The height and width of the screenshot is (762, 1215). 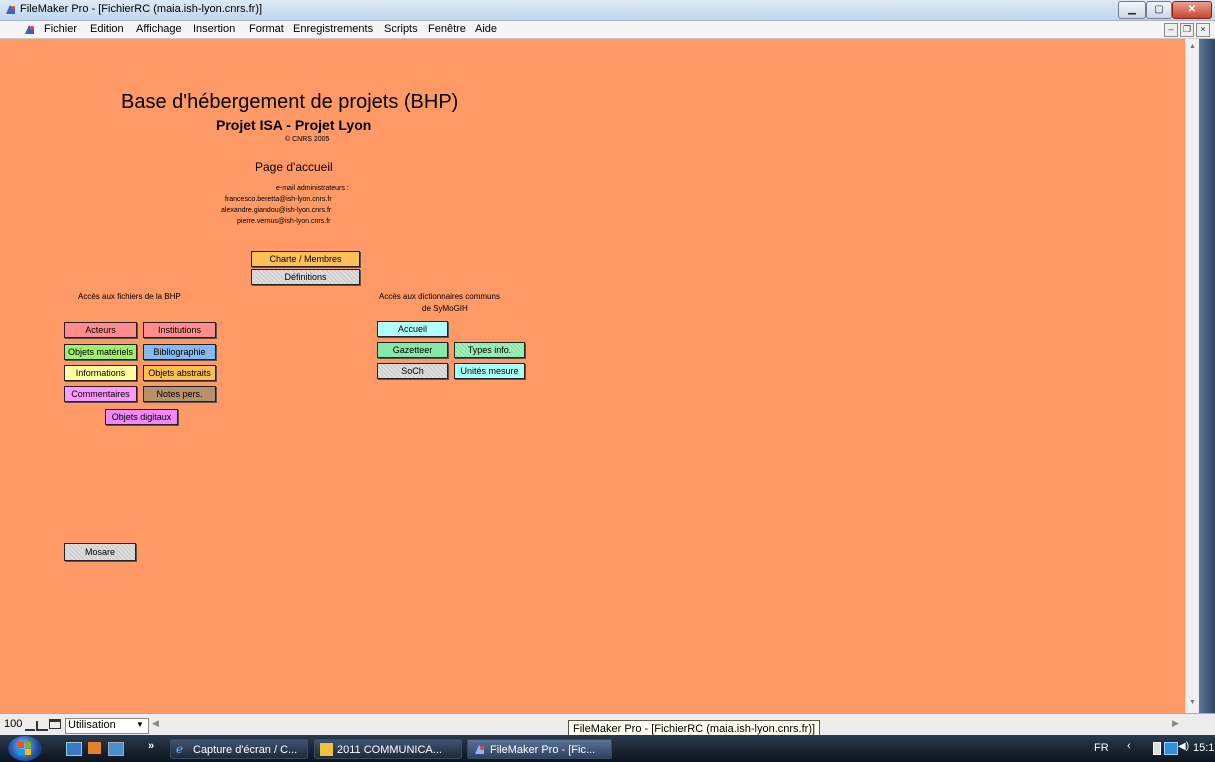 I want to click on start-button, so click(x=25, y=748).